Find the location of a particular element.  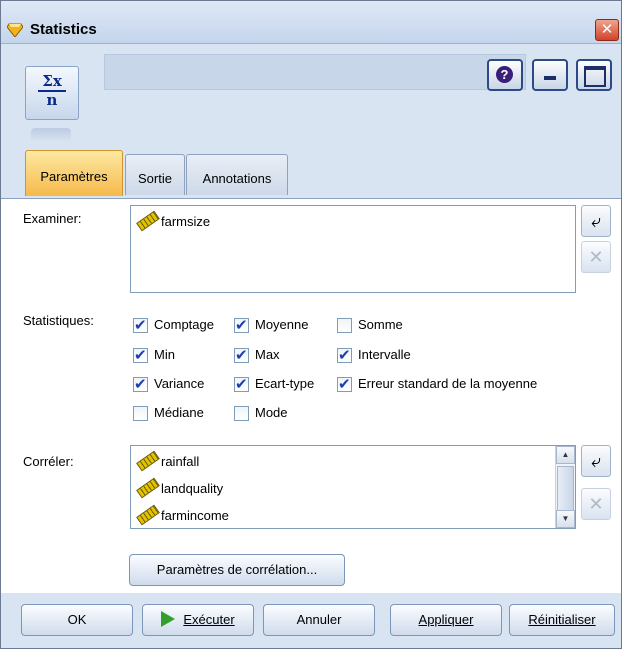

checkbox-mediane: Médiane is located at coordinates (168, 413).